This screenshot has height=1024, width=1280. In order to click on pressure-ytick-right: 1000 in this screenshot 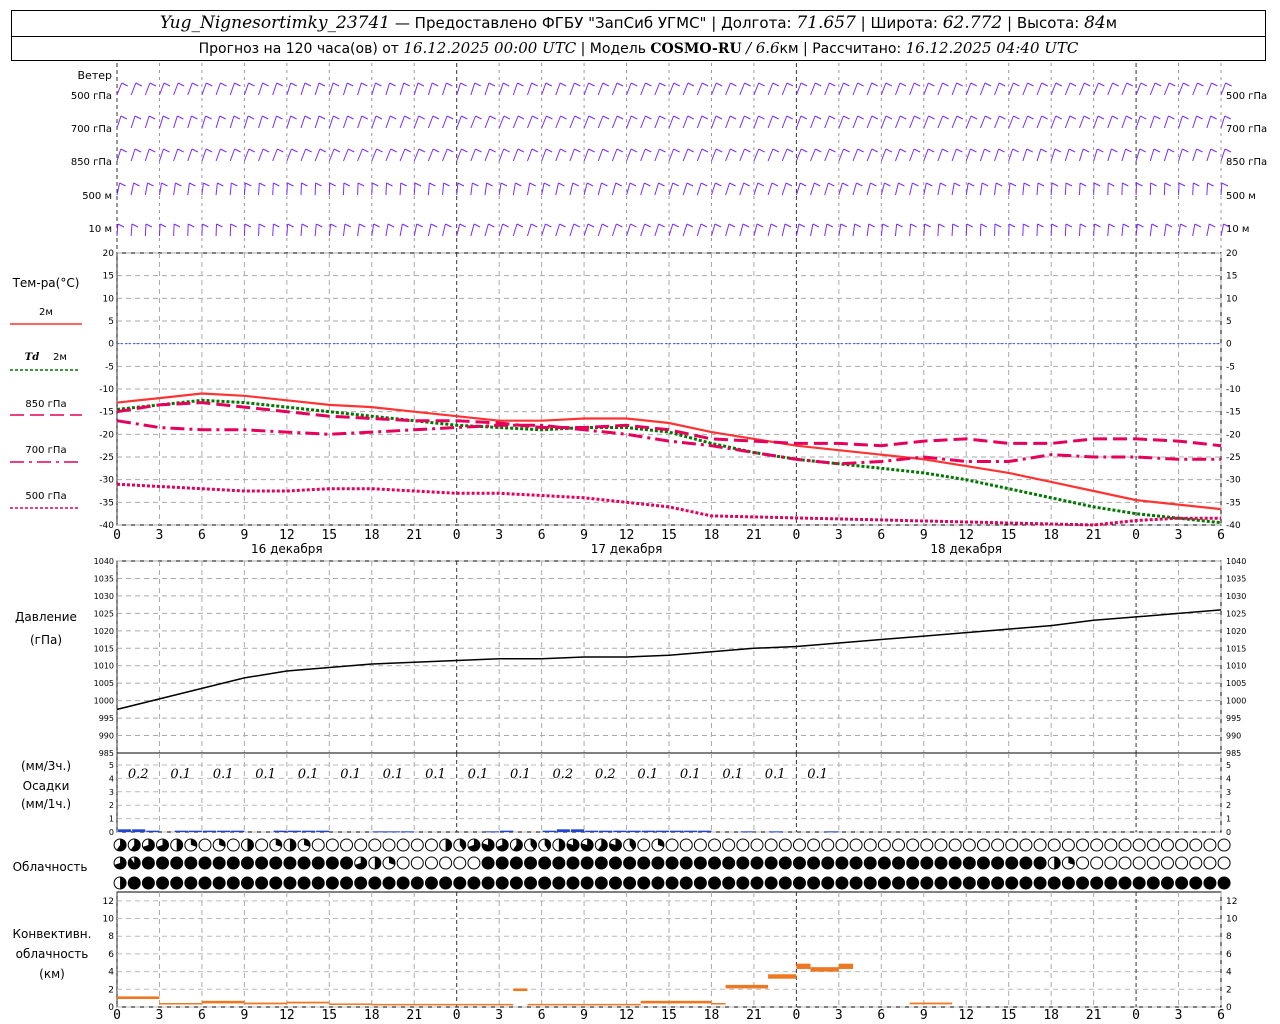, I will do `click(1236, 701)`.